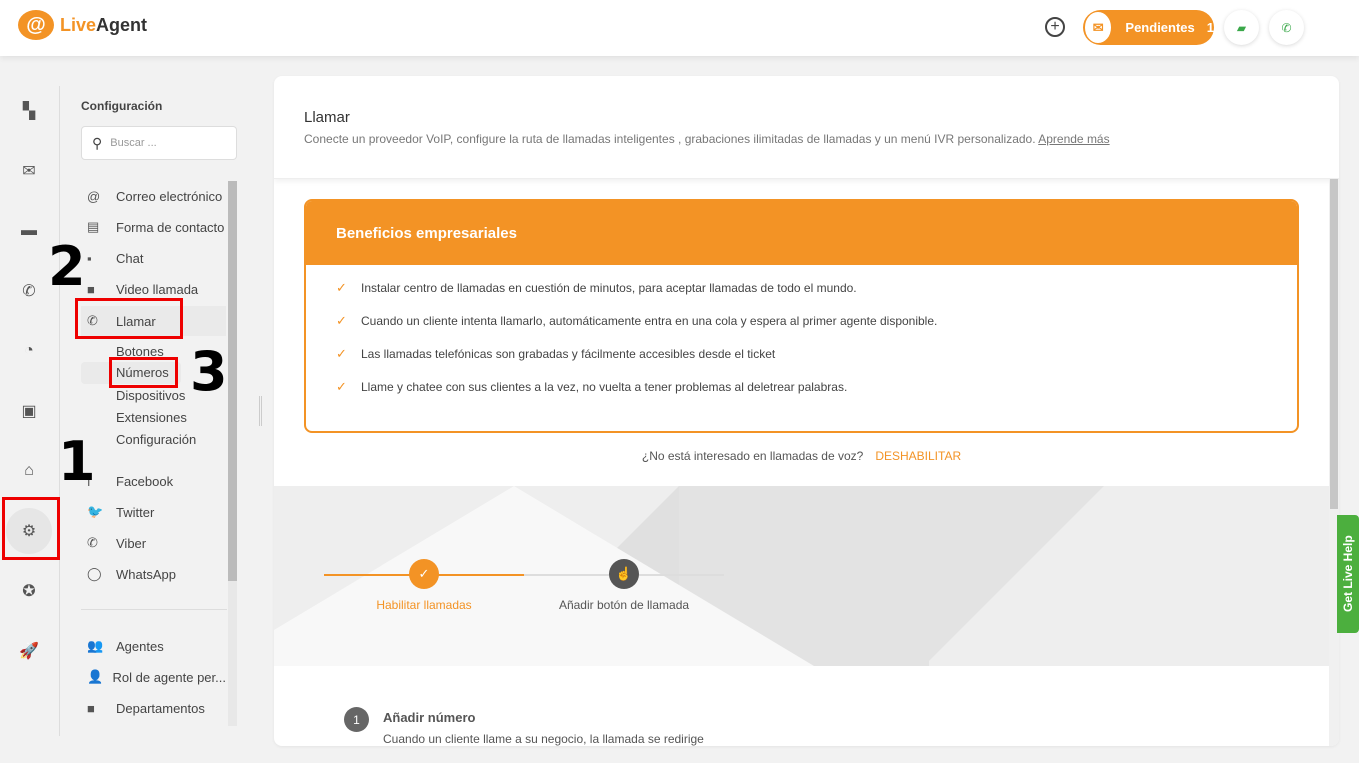 This screenshot has width=1359, height=763. I want to click on step-label-enable-calls: Habilitar llamadas, so click(424, 605).